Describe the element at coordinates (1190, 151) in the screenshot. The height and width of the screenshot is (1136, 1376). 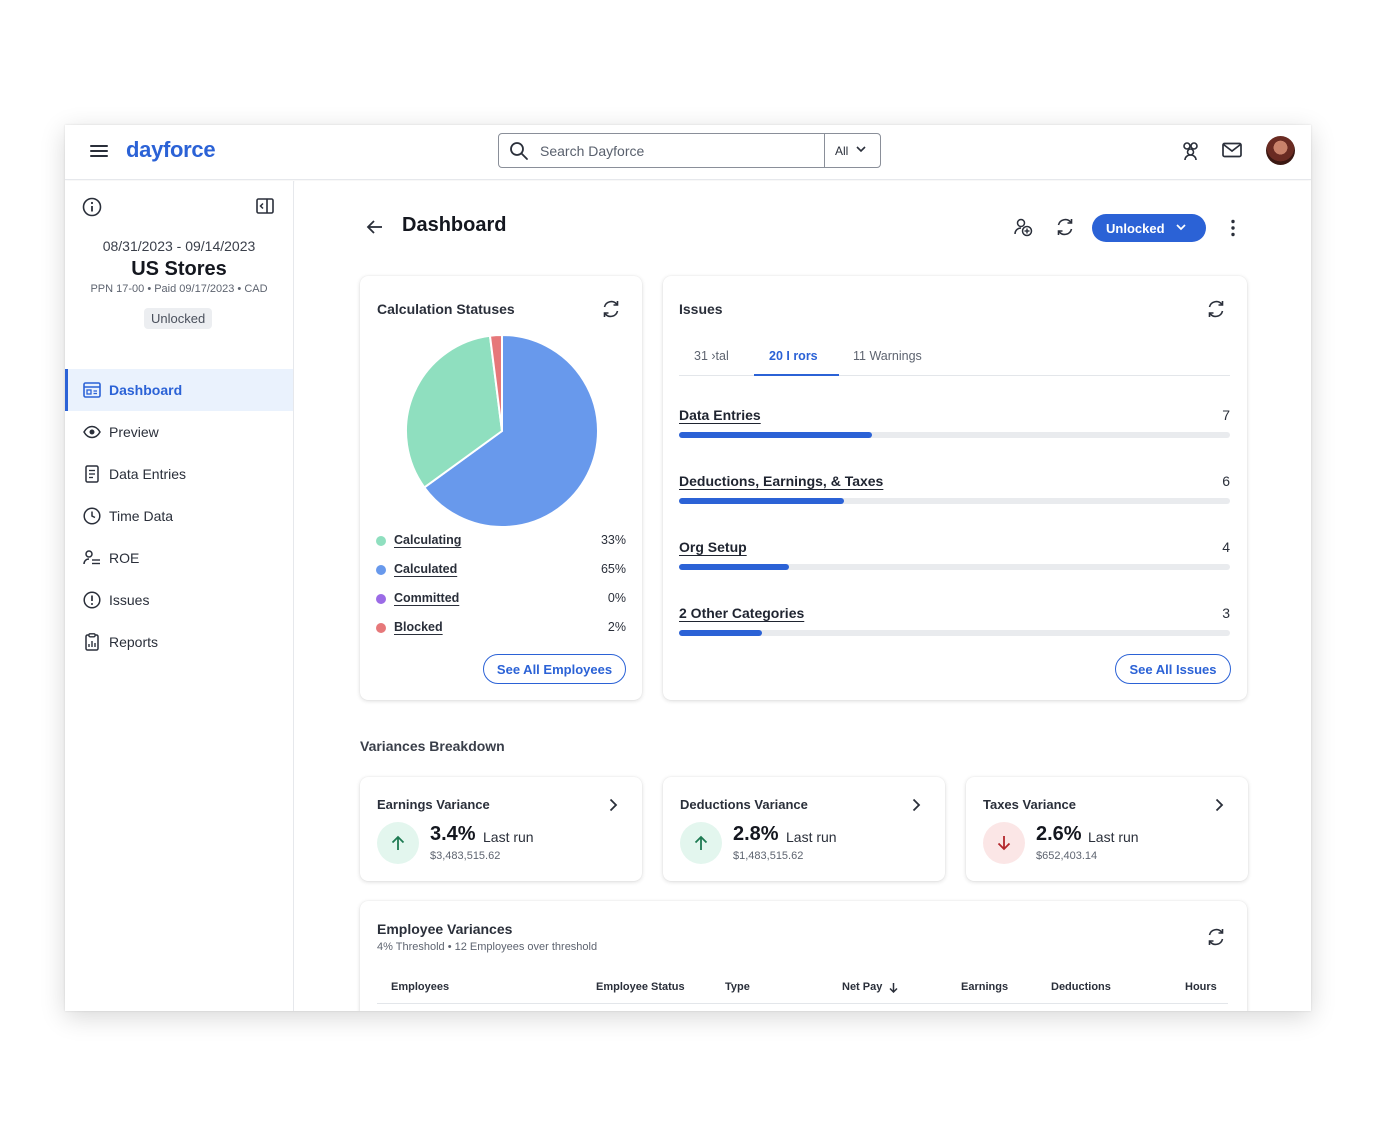
I see `people-icon` at that location.